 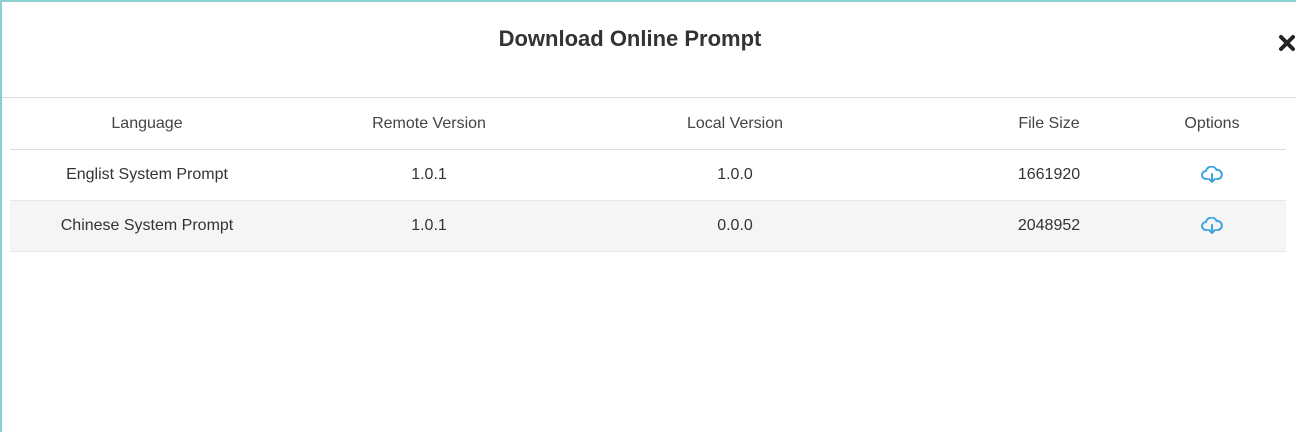 I want to click on column-header-language: Language, so click(x=147, y=123).